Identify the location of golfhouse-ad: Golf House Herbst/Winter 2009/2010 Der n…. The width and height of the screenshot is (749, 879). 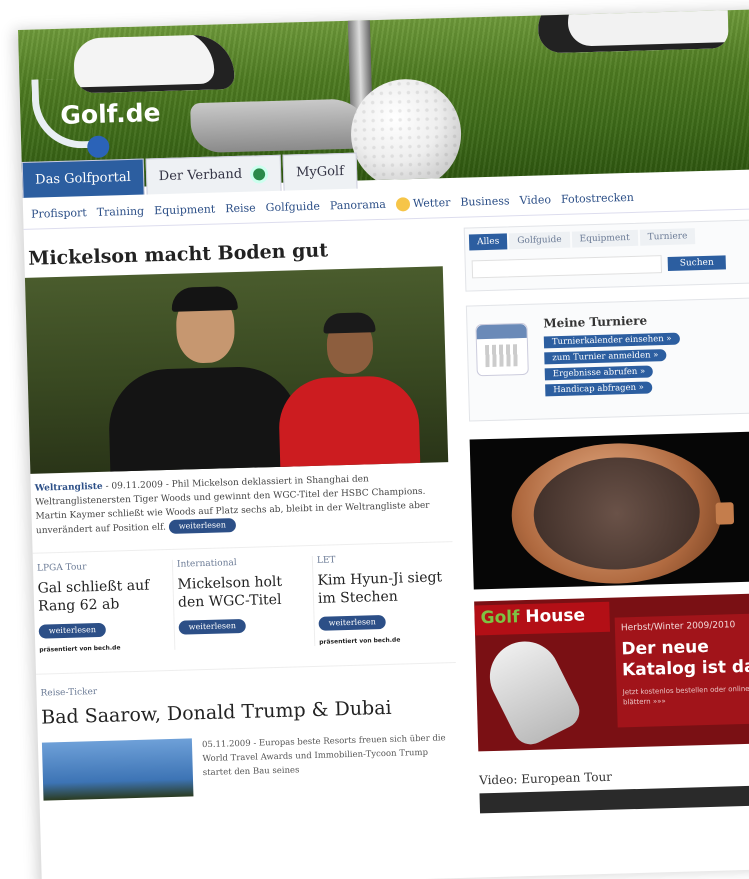
(611, 672).